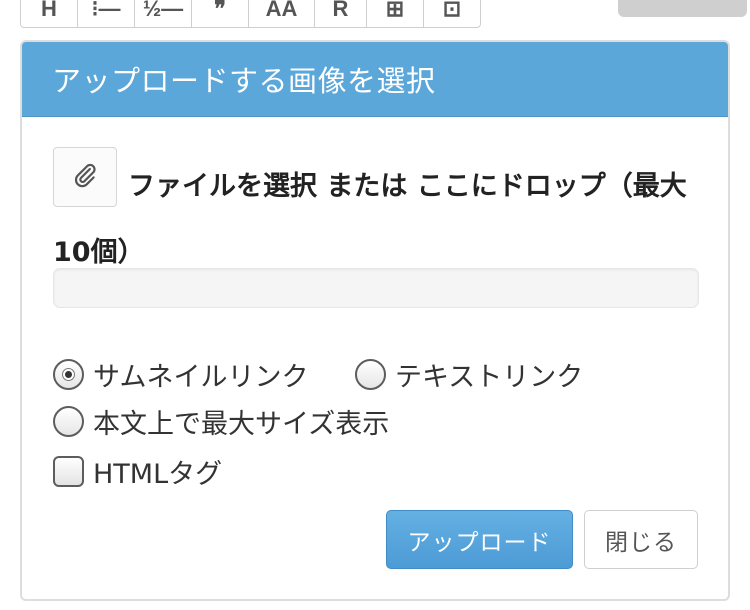  I want to click on table-button: ⊞, so click(395, 13).